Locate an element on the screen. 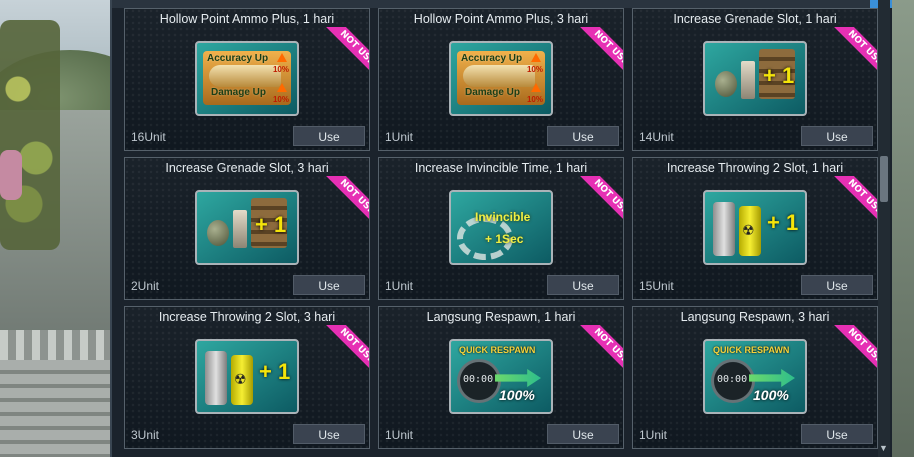  item-unit-count: 15Unit is located at coordinates (656, 286).